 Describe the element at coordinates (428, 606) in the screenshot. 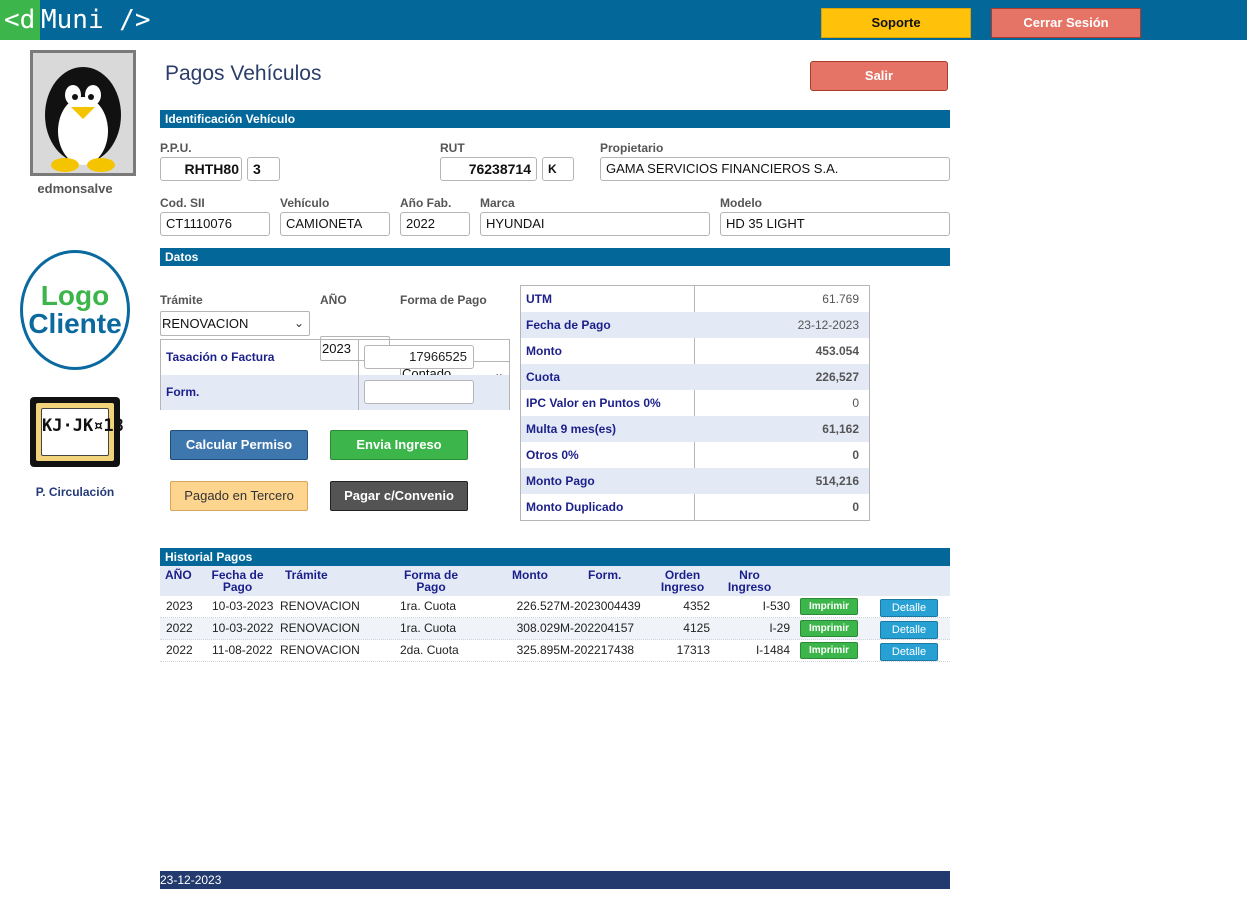

I see `cell-forma: 1ra. Cuota` at that location.